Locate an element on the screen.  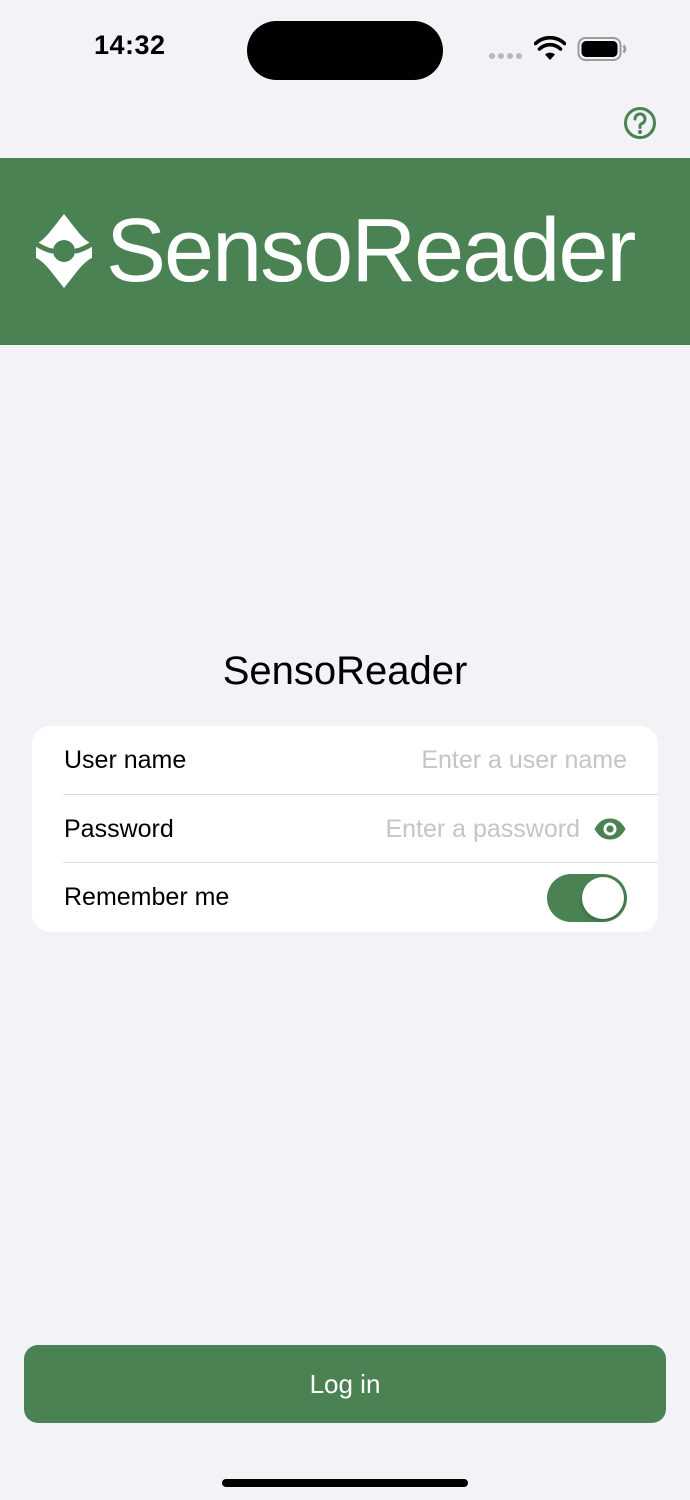
username-row: User name is located at coordinates (345, 760).